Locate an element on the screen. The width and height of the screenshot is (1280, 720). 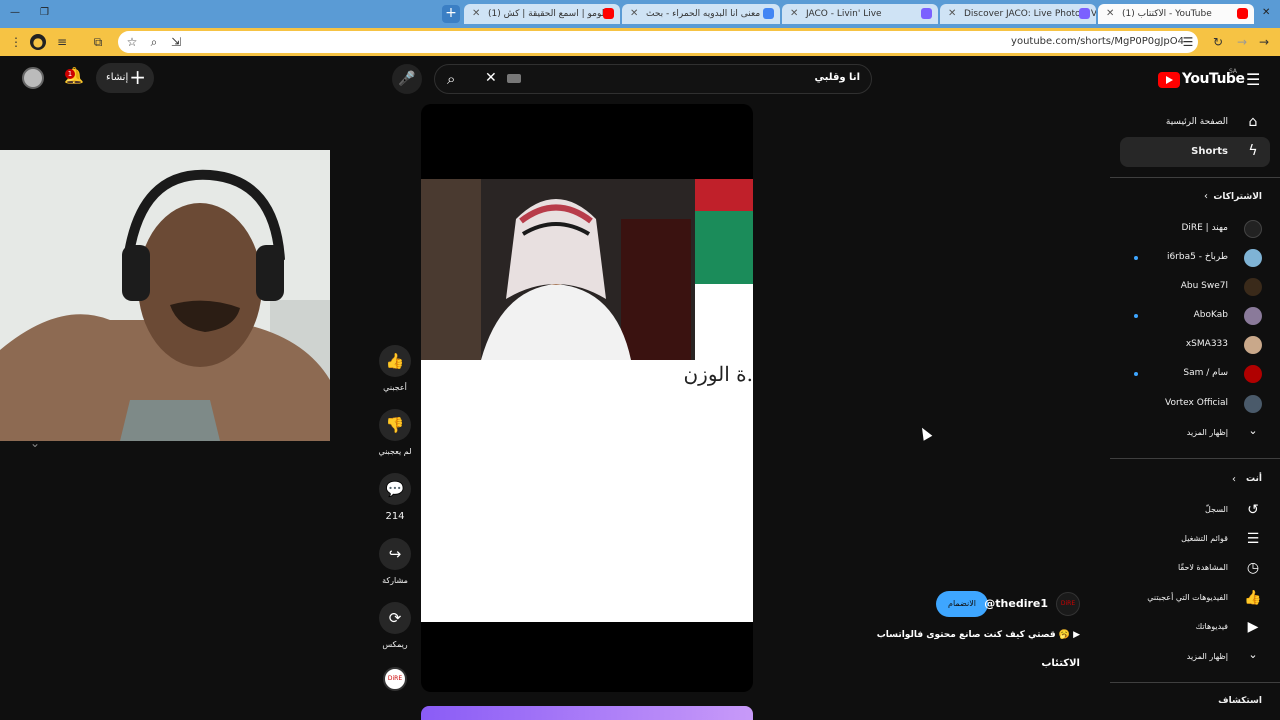
scroll-down-icon: ⌄ is located at coordinates (35, 443).